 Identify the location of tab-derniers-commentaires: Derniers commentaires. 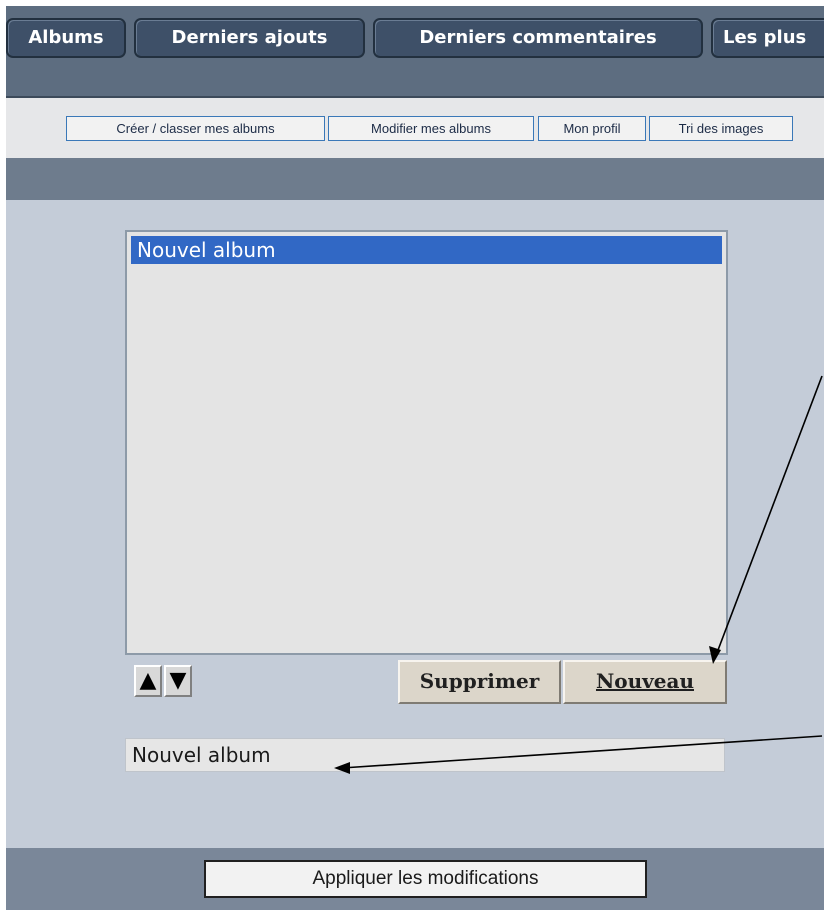
(538, 38).